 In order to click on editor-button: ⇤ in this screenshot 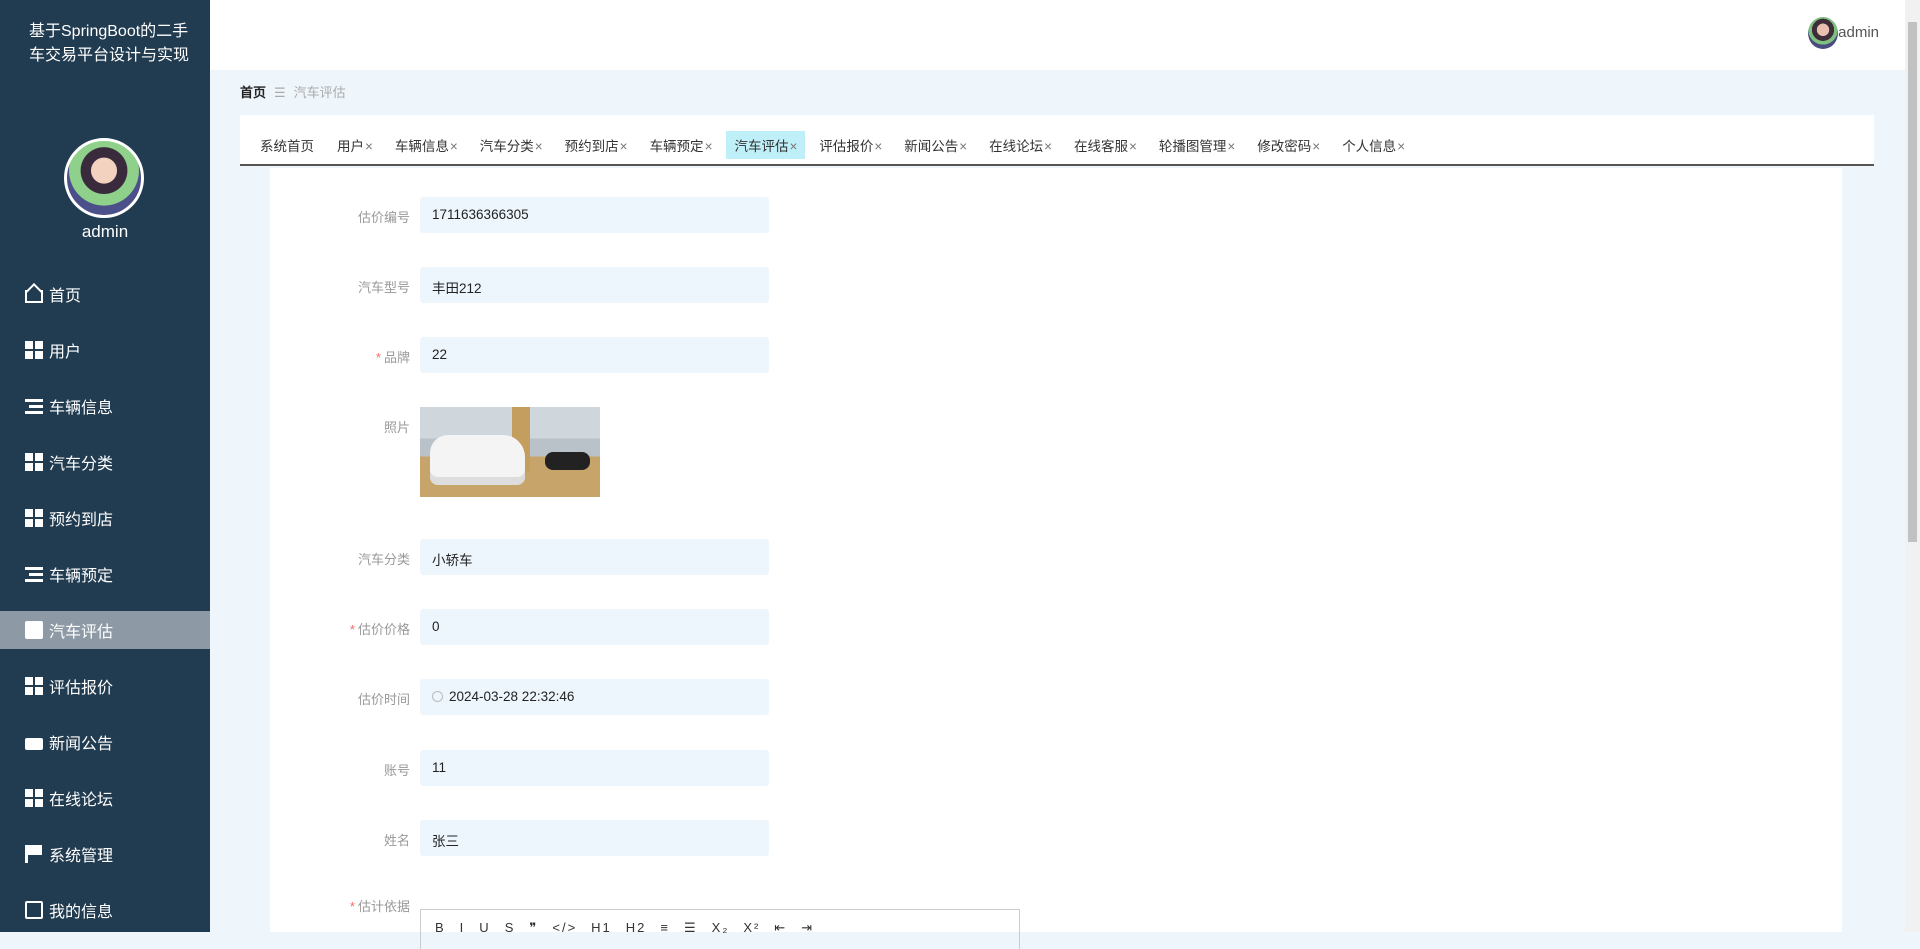, I will do `click(780, 927)`.